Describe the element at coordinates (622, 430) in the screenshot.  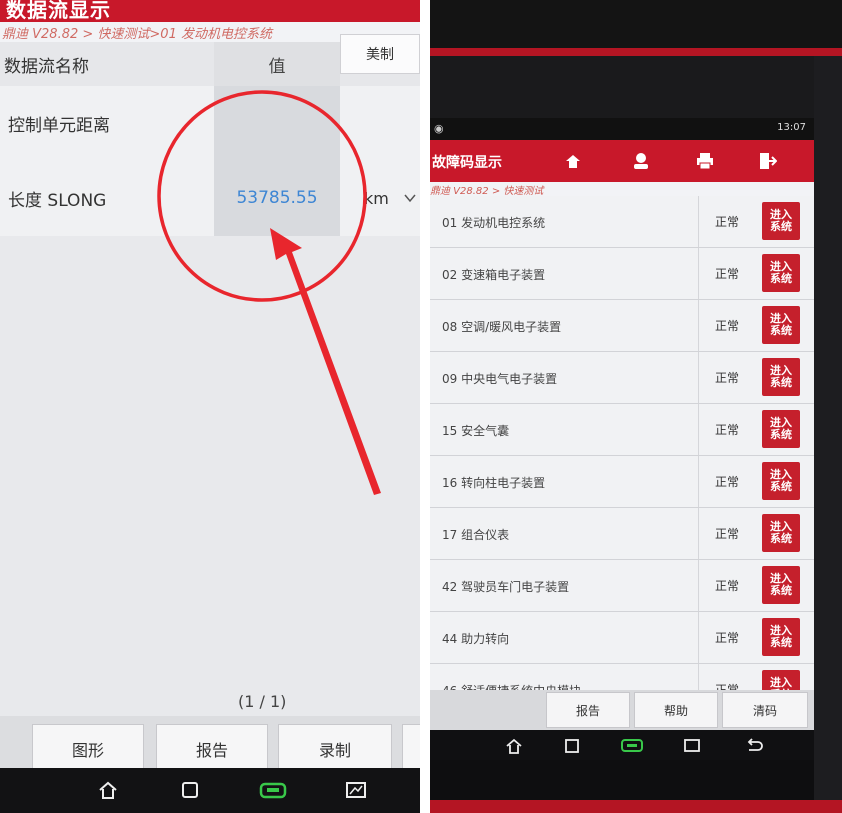
I see `list-item: 15 安全气囊 正常 进入 系统` at that location.